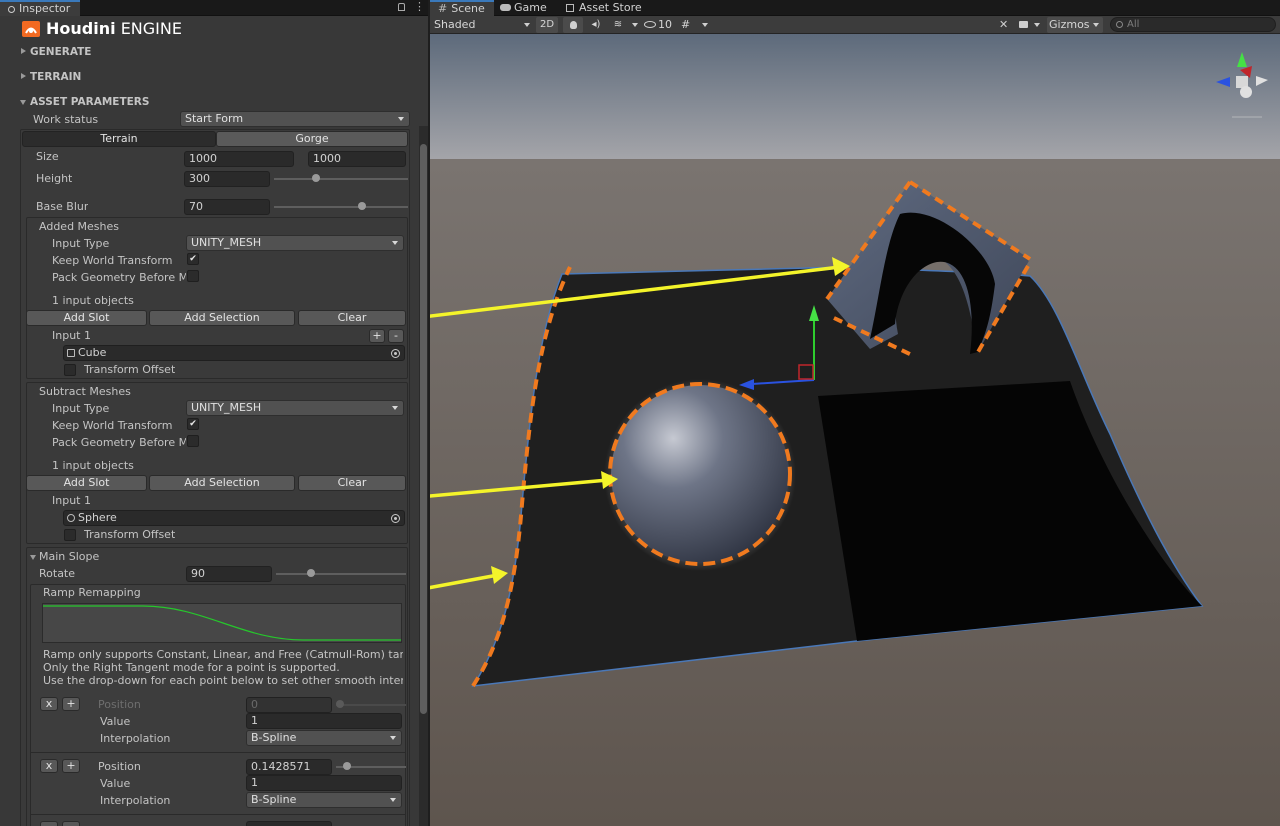 Image resolution: width=1280 pixels, height=826 pixels. I want to click on tab-gorge: Gorge, so click(312, 139).